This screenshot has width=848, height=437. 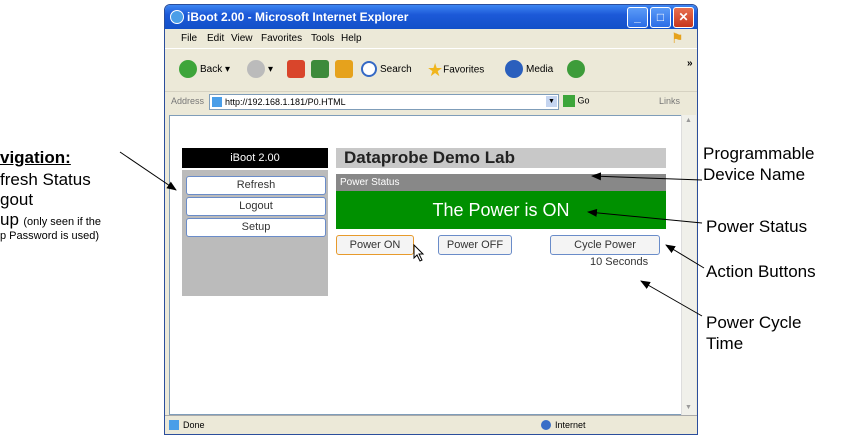 I want to click on internet-zone-label: Internet, so click(x=570, y=425).